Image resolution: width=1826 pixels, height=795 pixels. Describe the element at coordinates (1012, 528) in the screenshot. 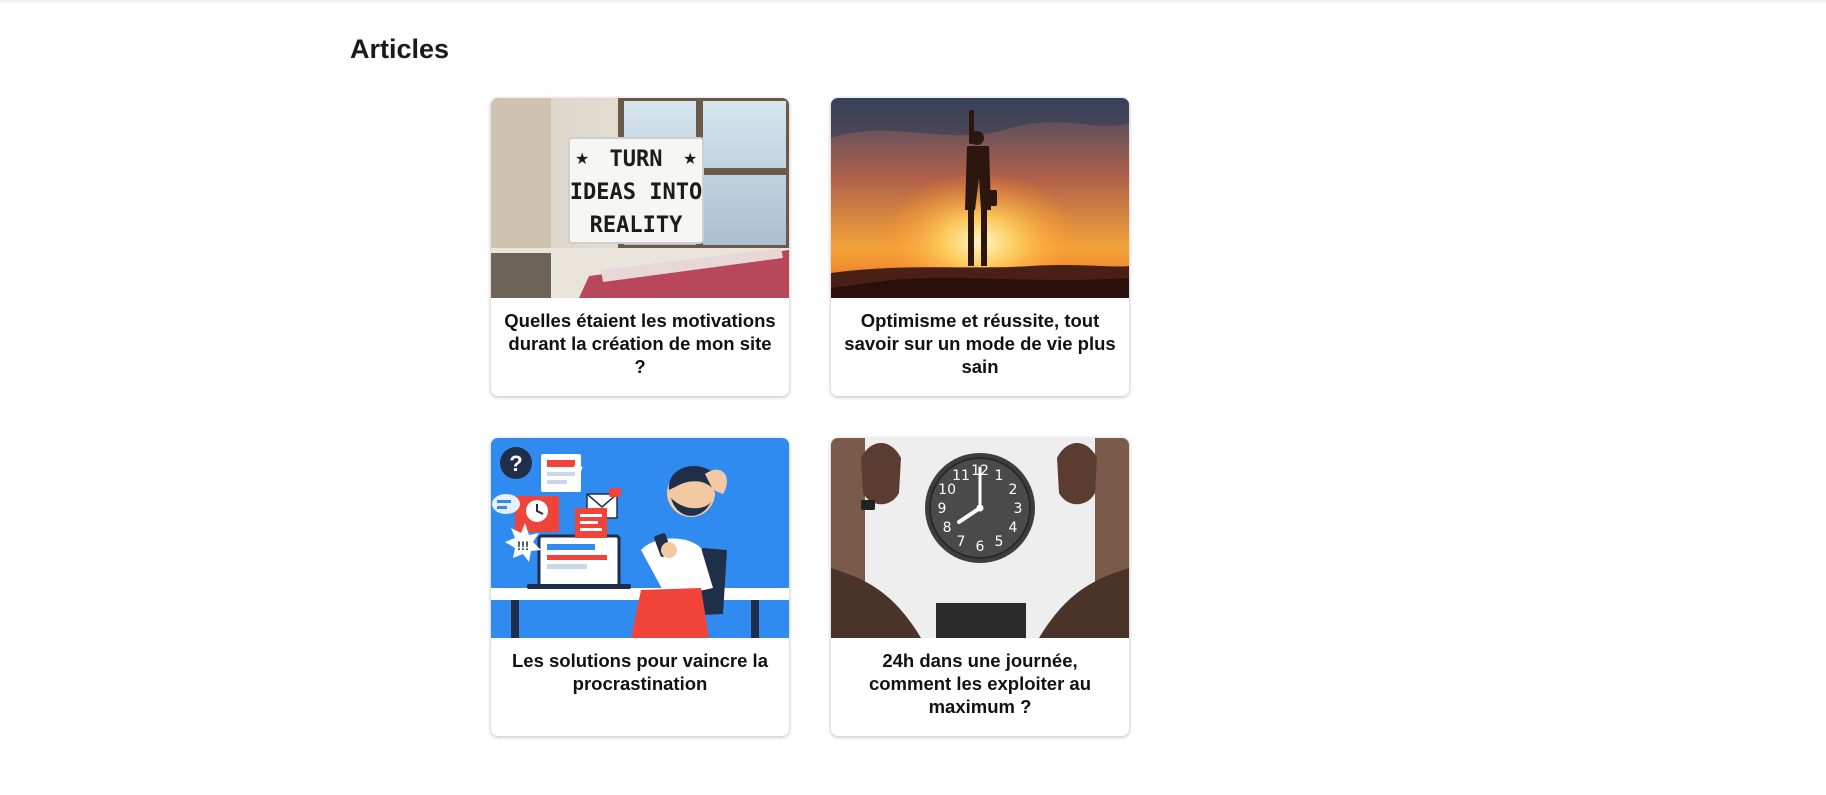

I see `clock-number: 4` at that location.